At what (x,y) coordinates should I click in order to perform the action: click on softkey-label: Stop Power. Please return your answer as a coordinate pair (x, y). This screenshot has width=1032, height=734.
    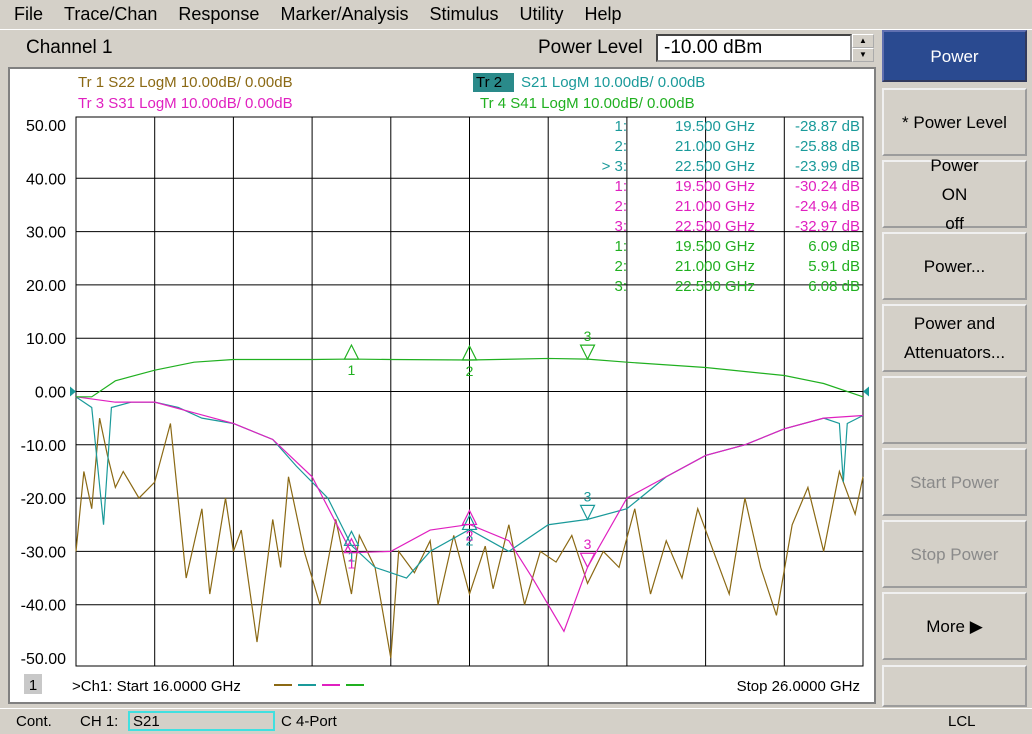
    Looking at the image, I should click on (954, 554).